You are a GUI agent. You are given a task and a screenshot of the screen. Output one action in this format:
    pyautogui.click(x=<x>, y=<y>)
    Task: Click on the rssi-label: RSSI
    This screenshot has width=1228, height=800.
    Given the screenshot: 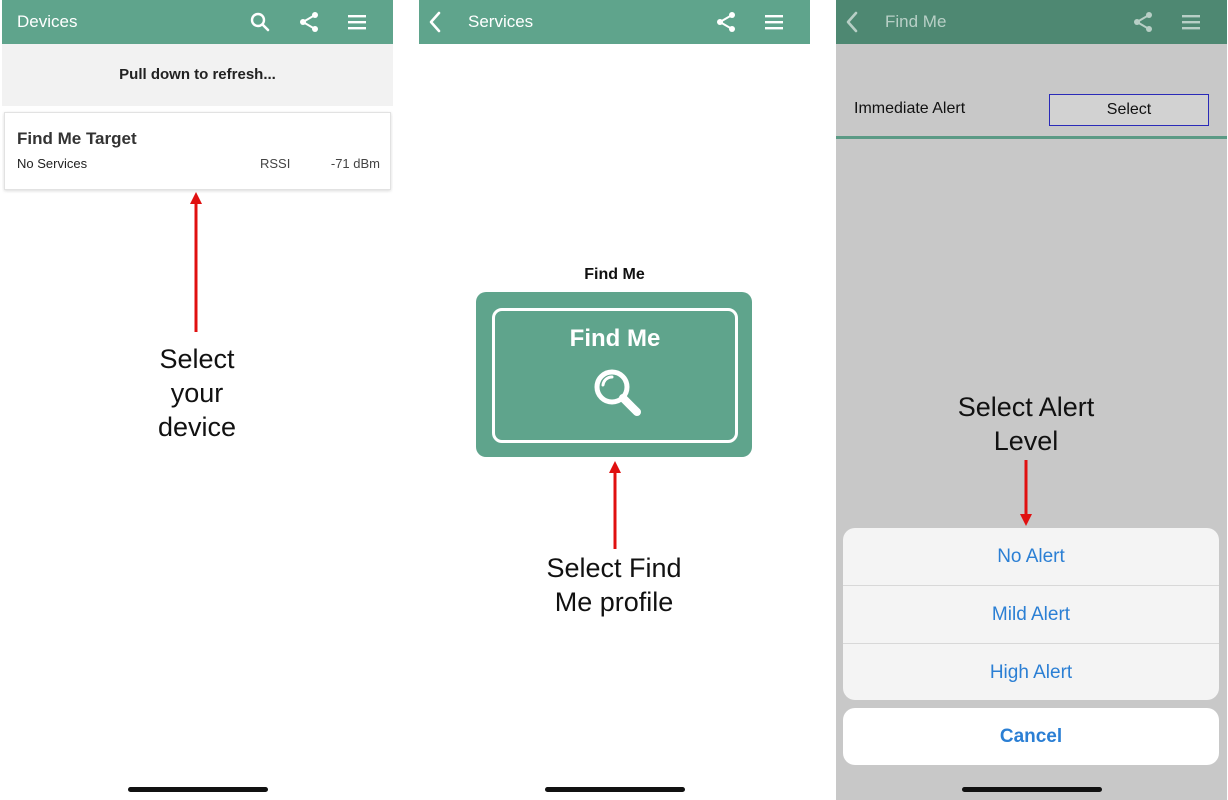 What is the action you would take?
    pyautogui.click(x=275, y=163)
    